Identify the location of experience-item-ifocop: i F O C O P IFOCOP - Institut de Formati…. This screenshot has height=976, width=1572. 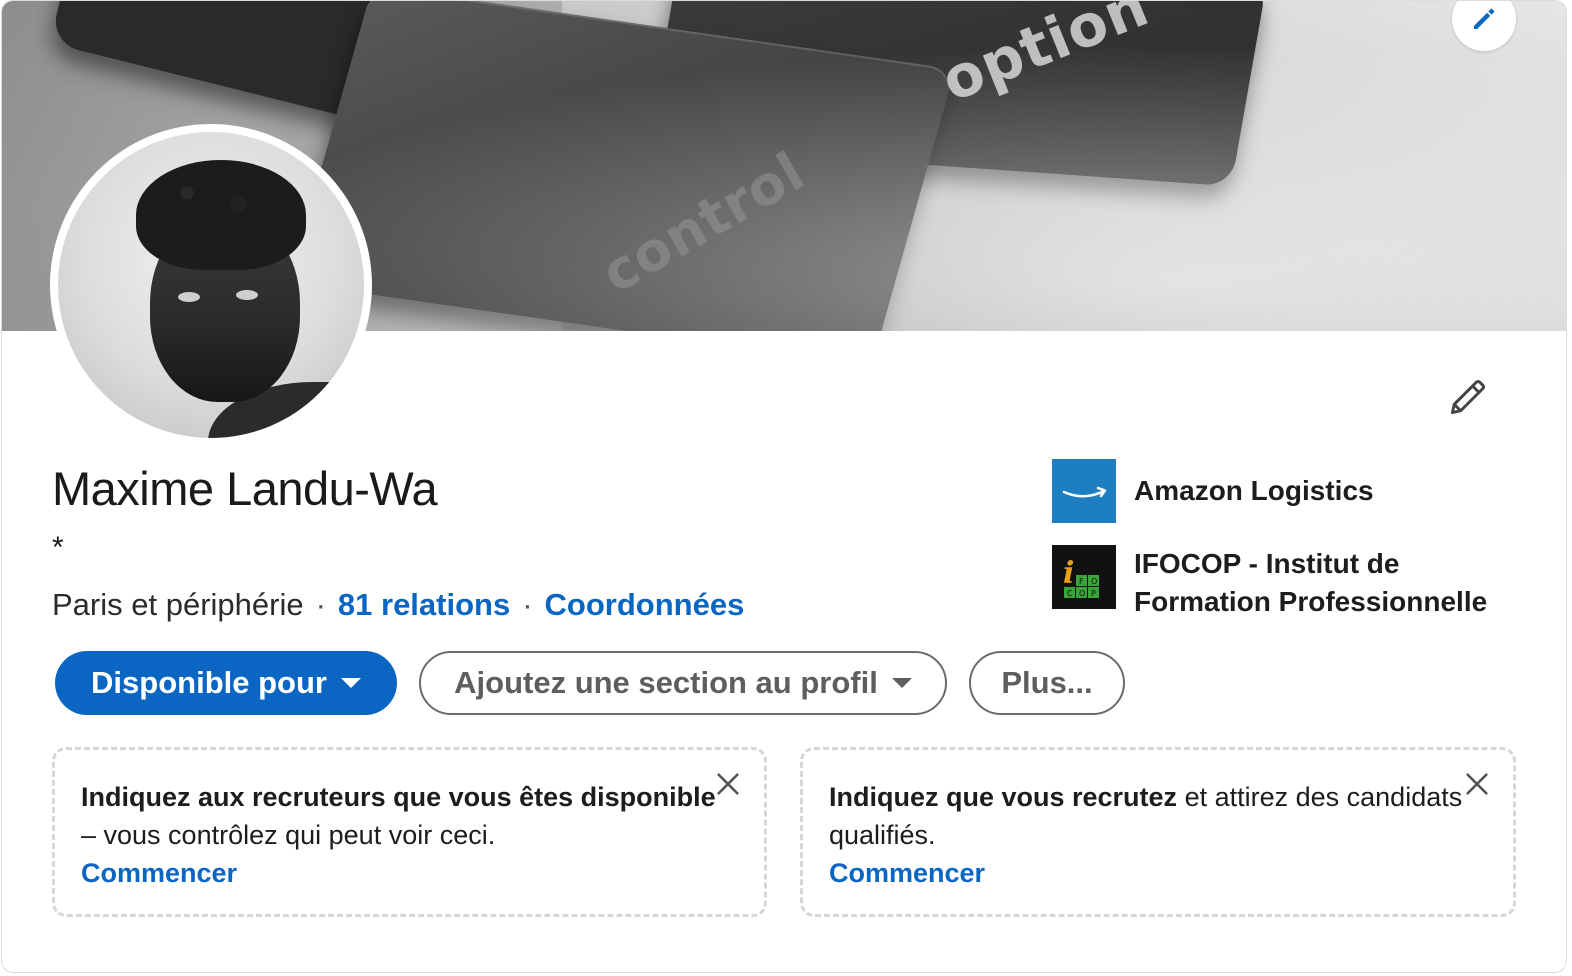
(1292, 583).